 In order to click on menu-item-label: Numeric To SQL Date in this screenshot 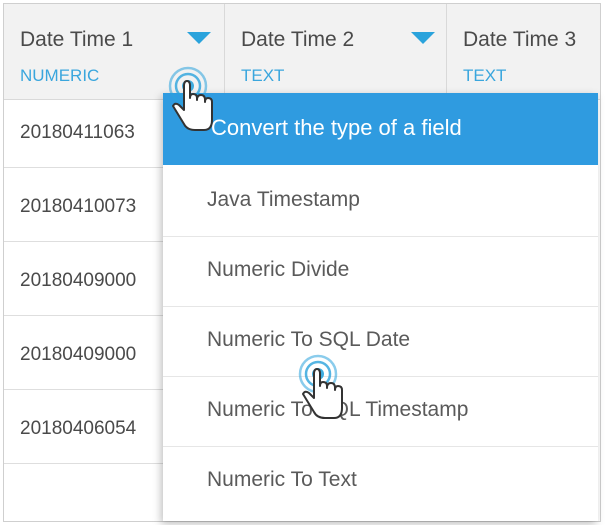, I will do `click(309, 339)`.